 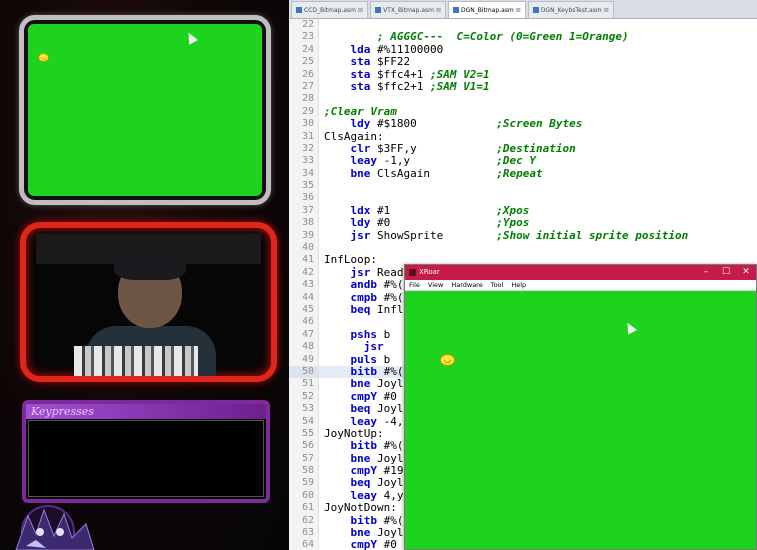 What do you see at coordinates (304, 285) in the screenshot?
I see `line-number: 43` at bounding box center [304, 285].